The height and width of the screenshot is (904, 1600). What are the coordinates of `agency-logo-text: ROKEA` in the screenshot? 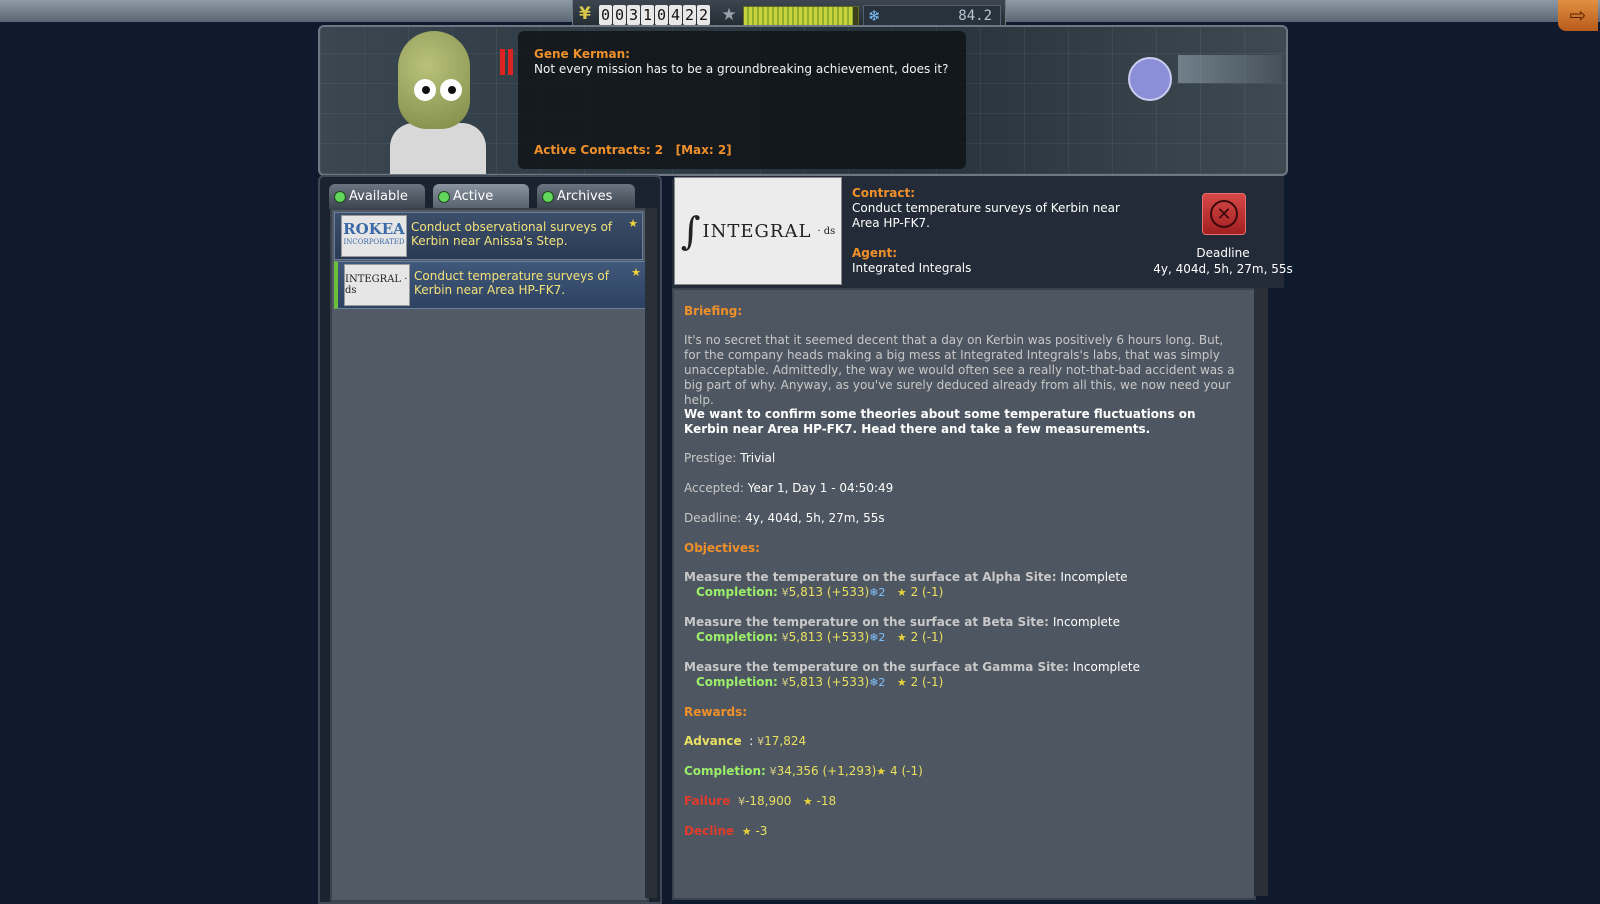 It's located at (374, 229).